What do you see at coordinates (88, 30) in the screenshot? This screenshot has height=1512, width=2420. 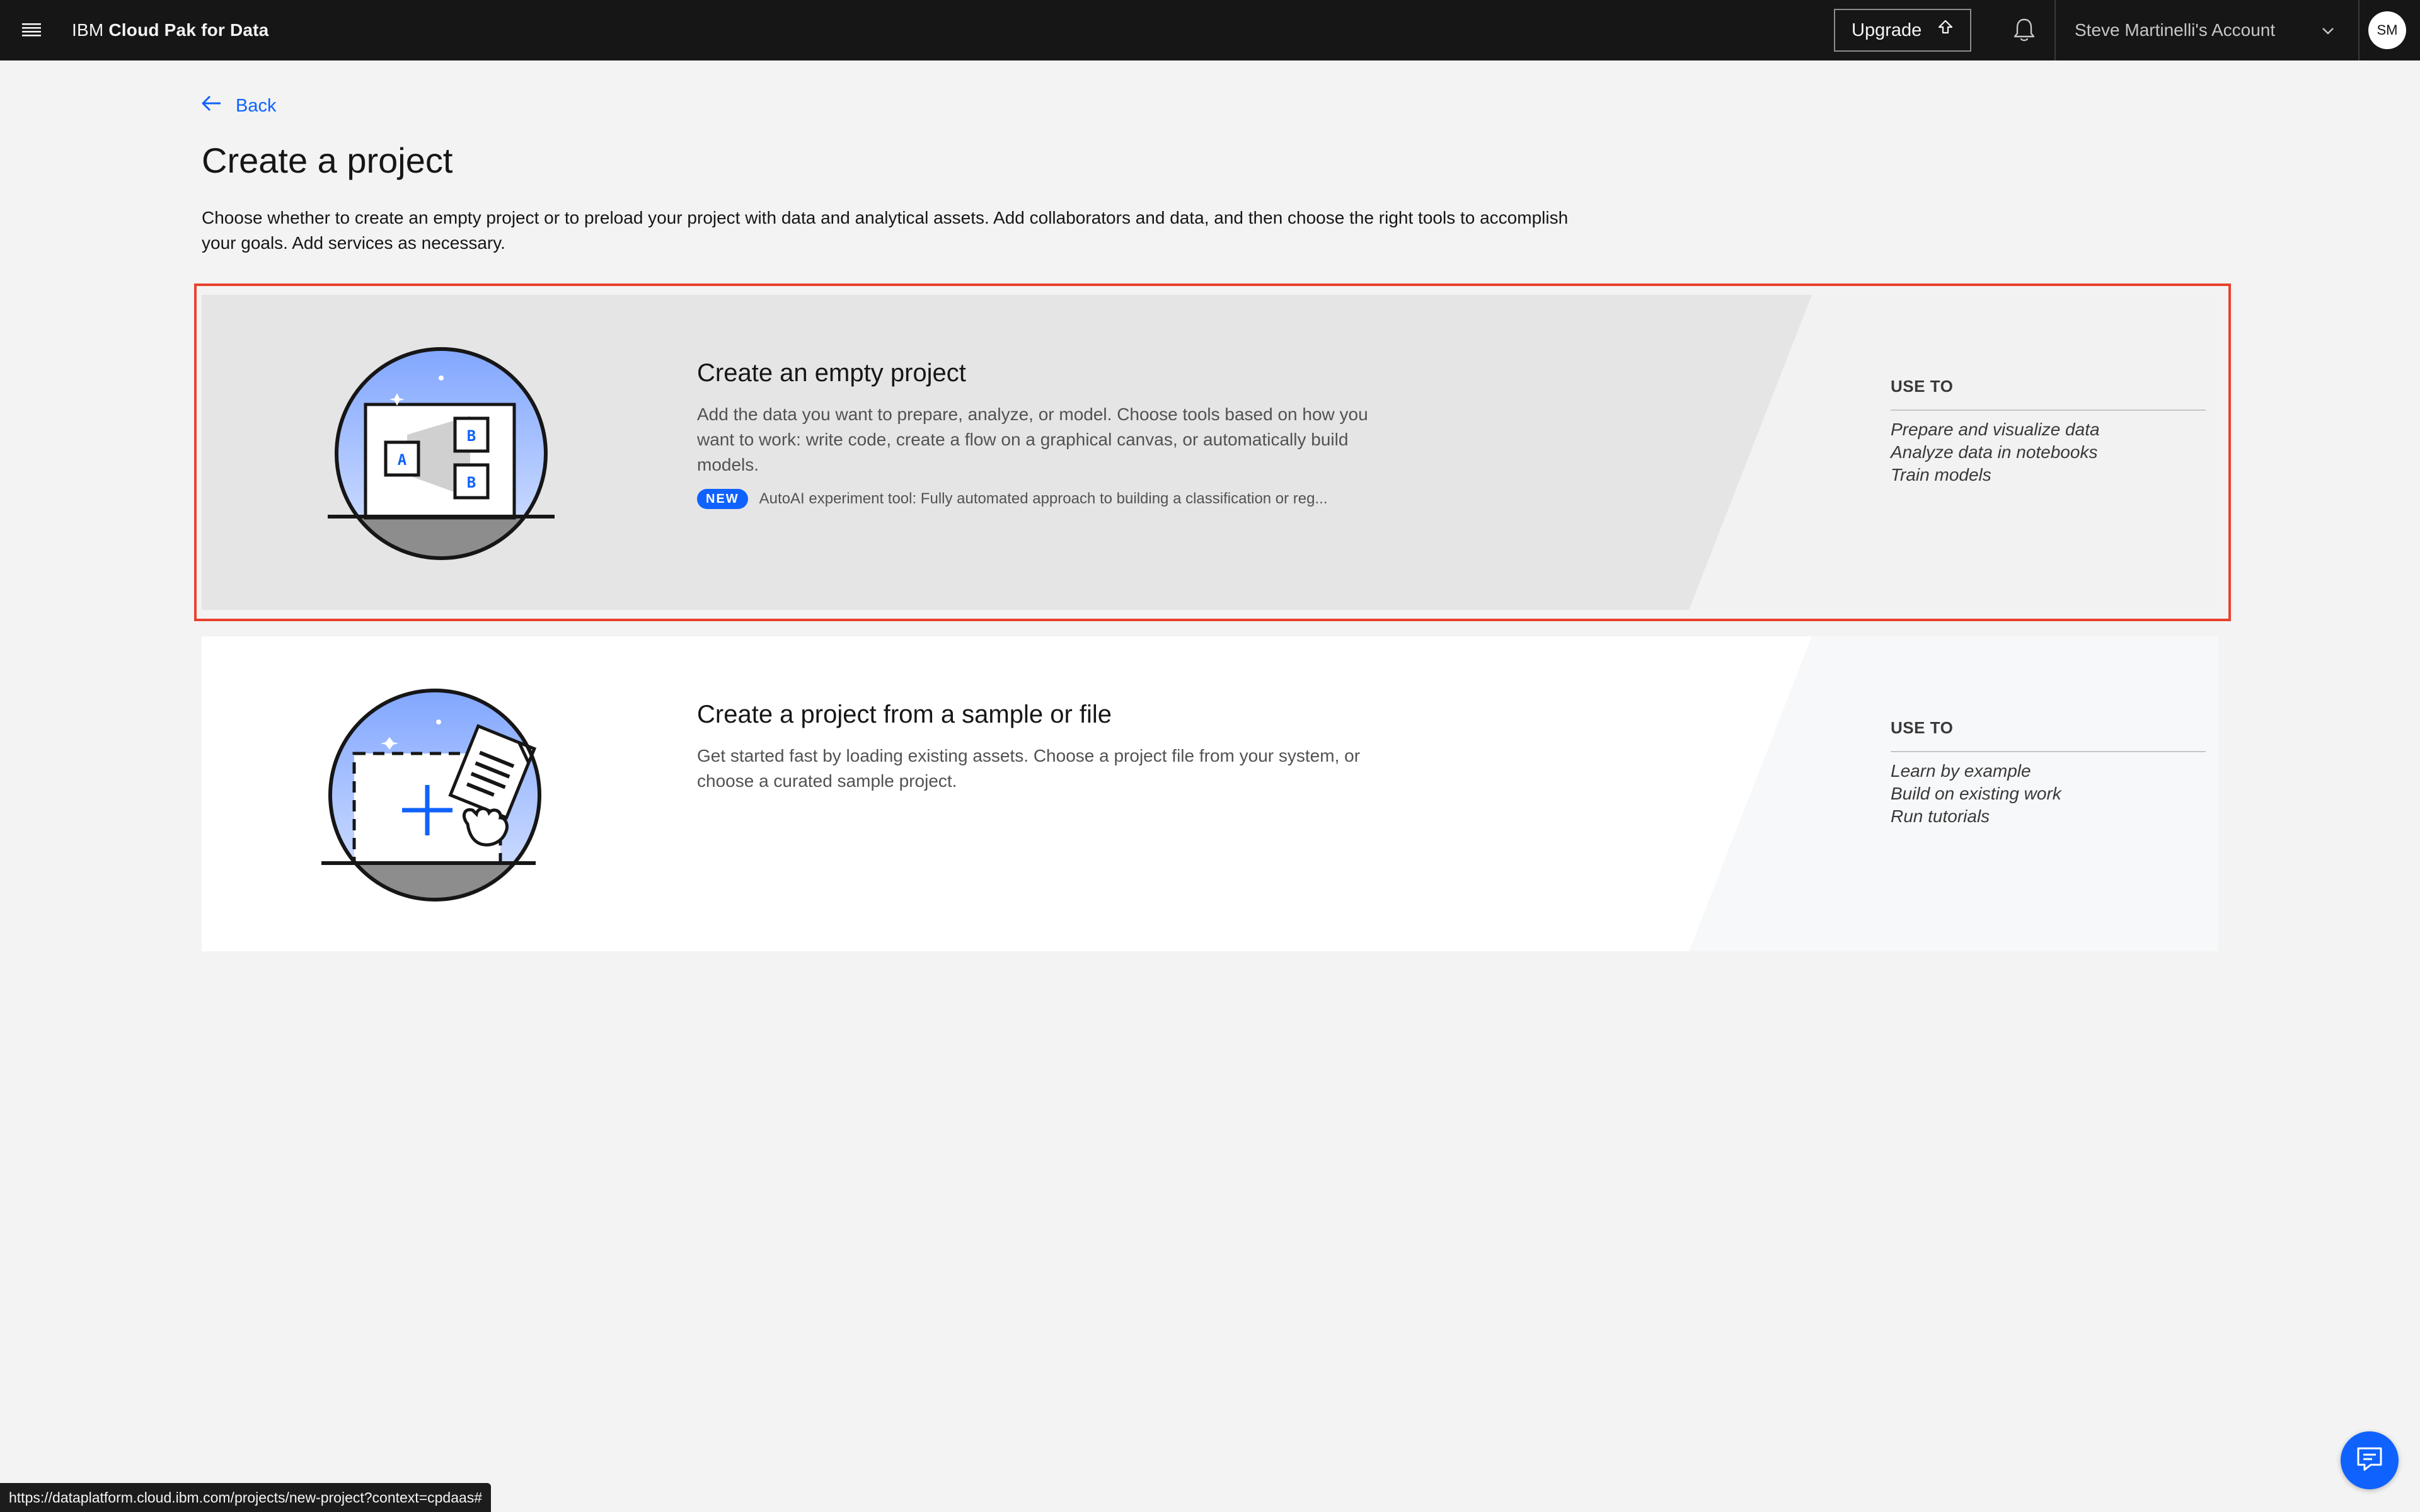 I see `brand-prefix: IBM` at bounding box center [88, 30].